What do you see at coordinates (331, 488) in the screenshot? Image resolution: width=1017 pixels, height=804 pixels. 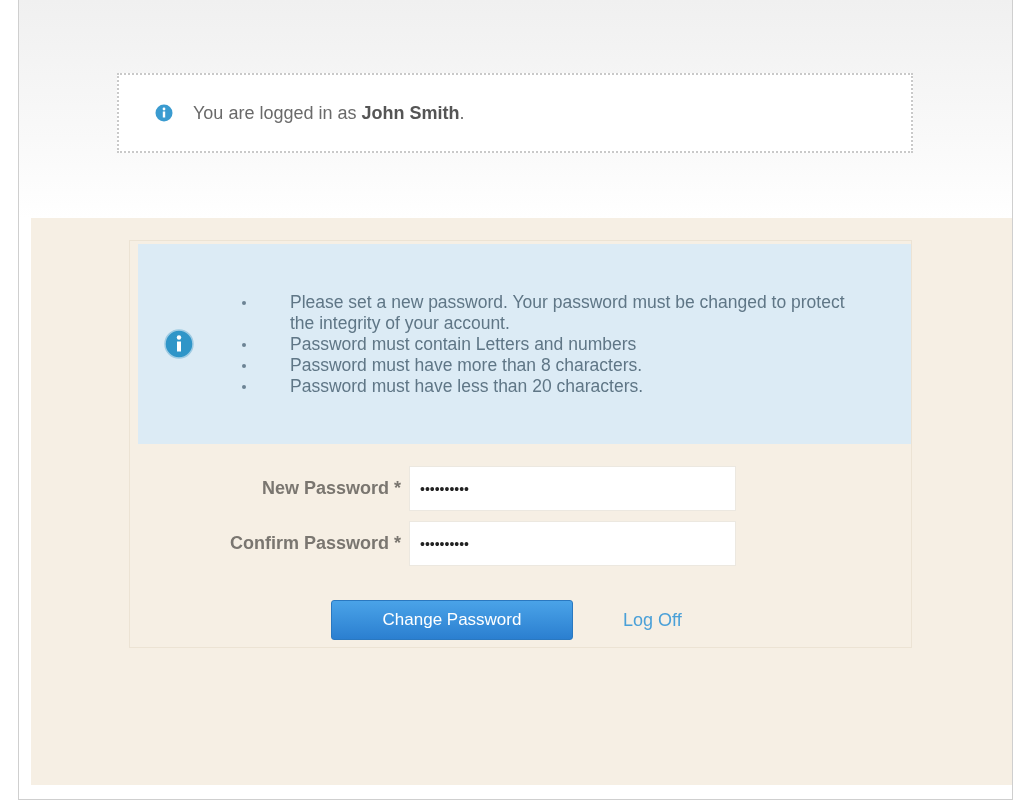 I see `field-label: New Password *` at bounding box center [331, 488].